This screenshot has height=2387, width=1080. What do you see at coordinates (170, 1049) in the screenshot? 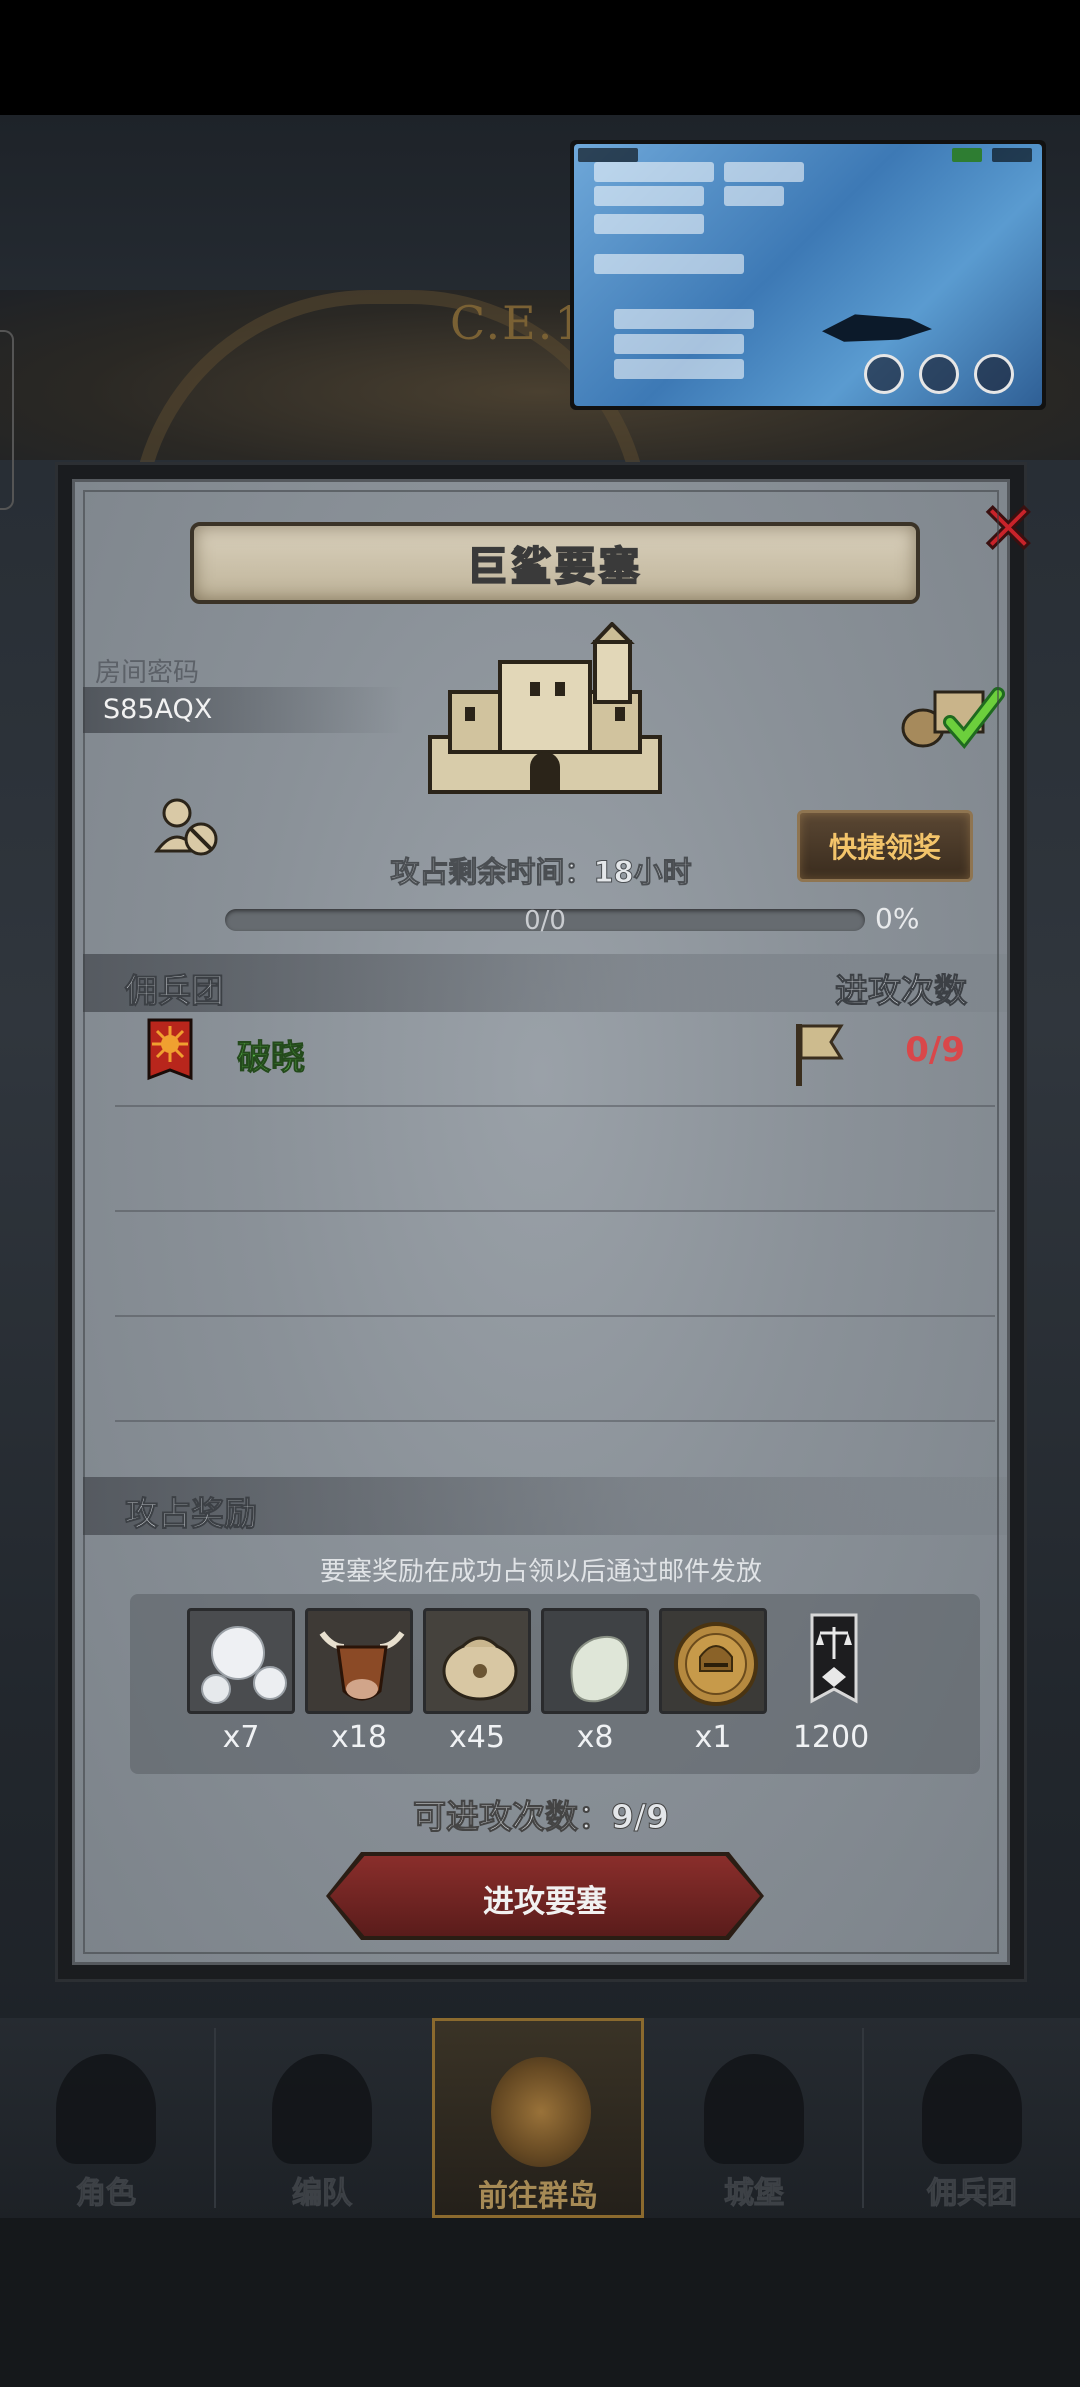
I see `guild-banner-icon` at bounding box center [170, 1049].